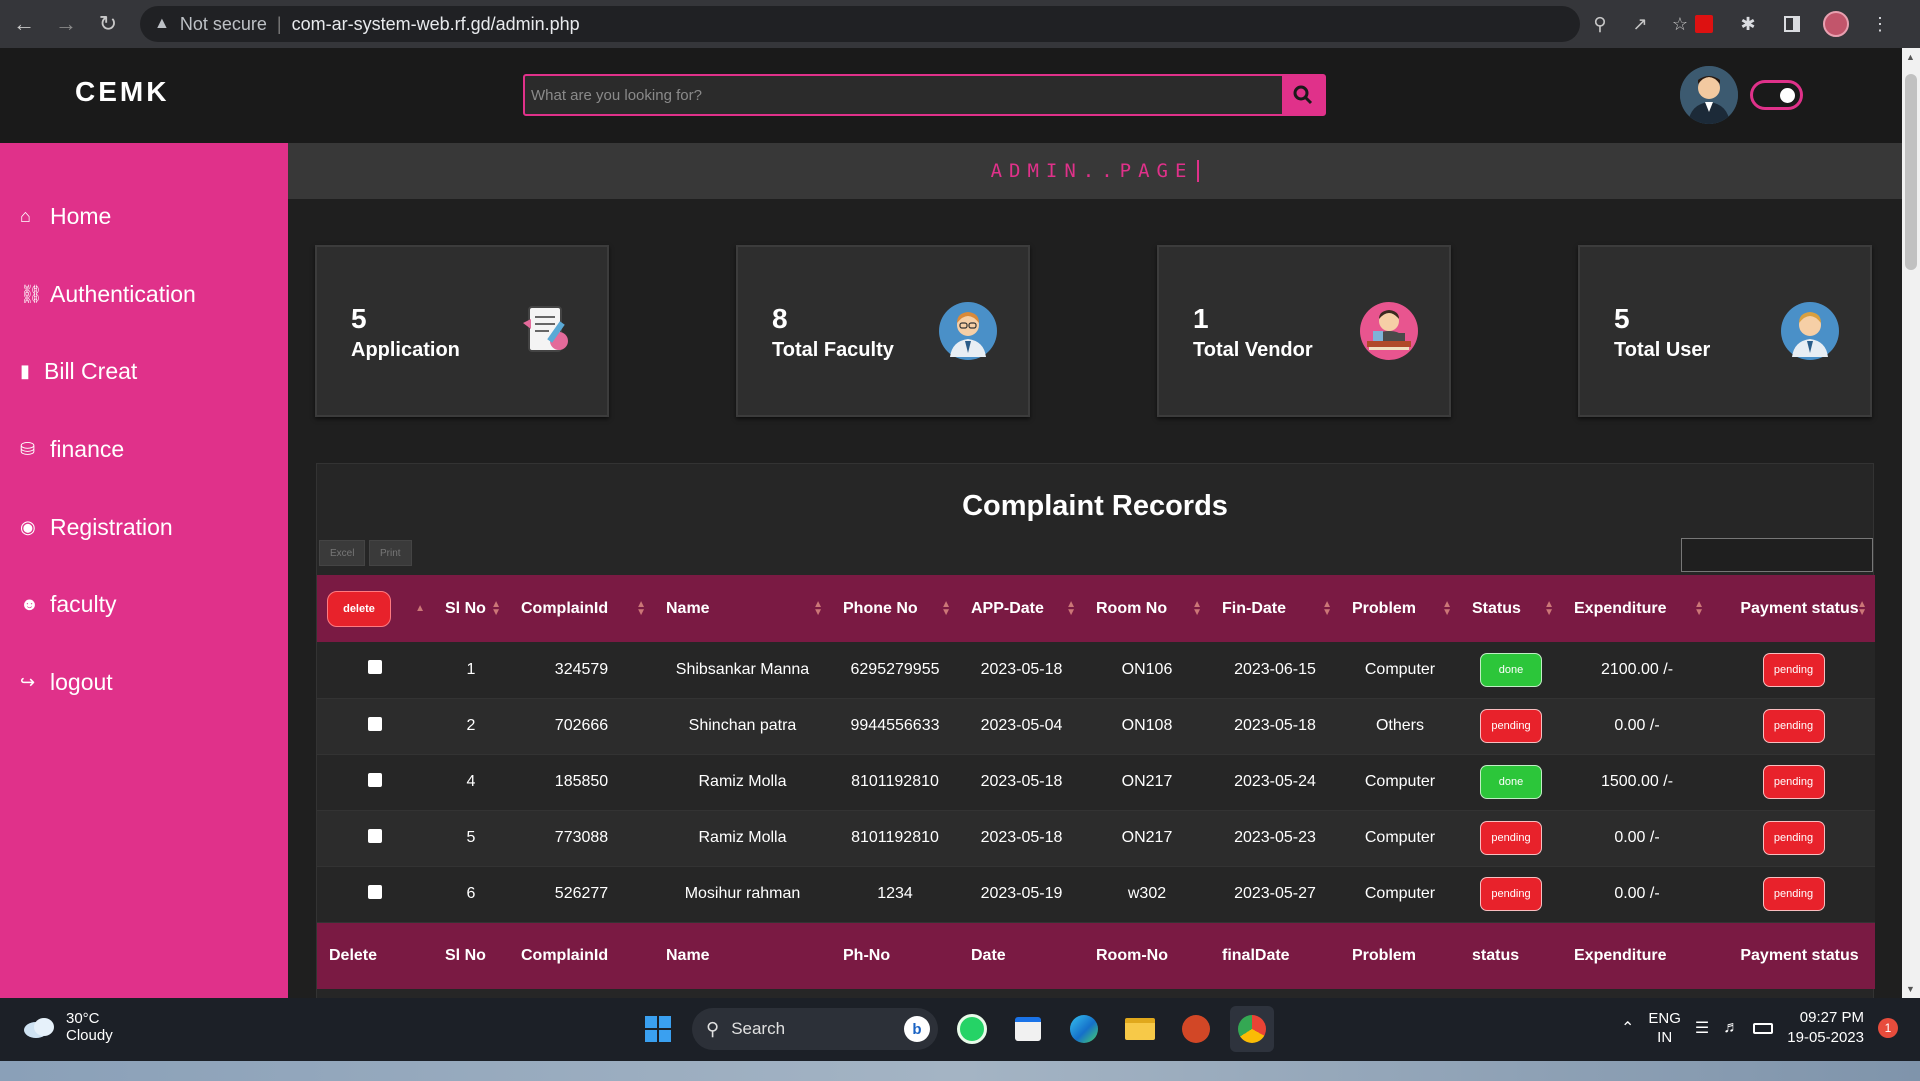 The image size is (1920, 1081). Describe the element at coordinates (78, 371) in the screenshot. I see `sidebar-item-bill-creat: ▮ Bill Creat` at that location.